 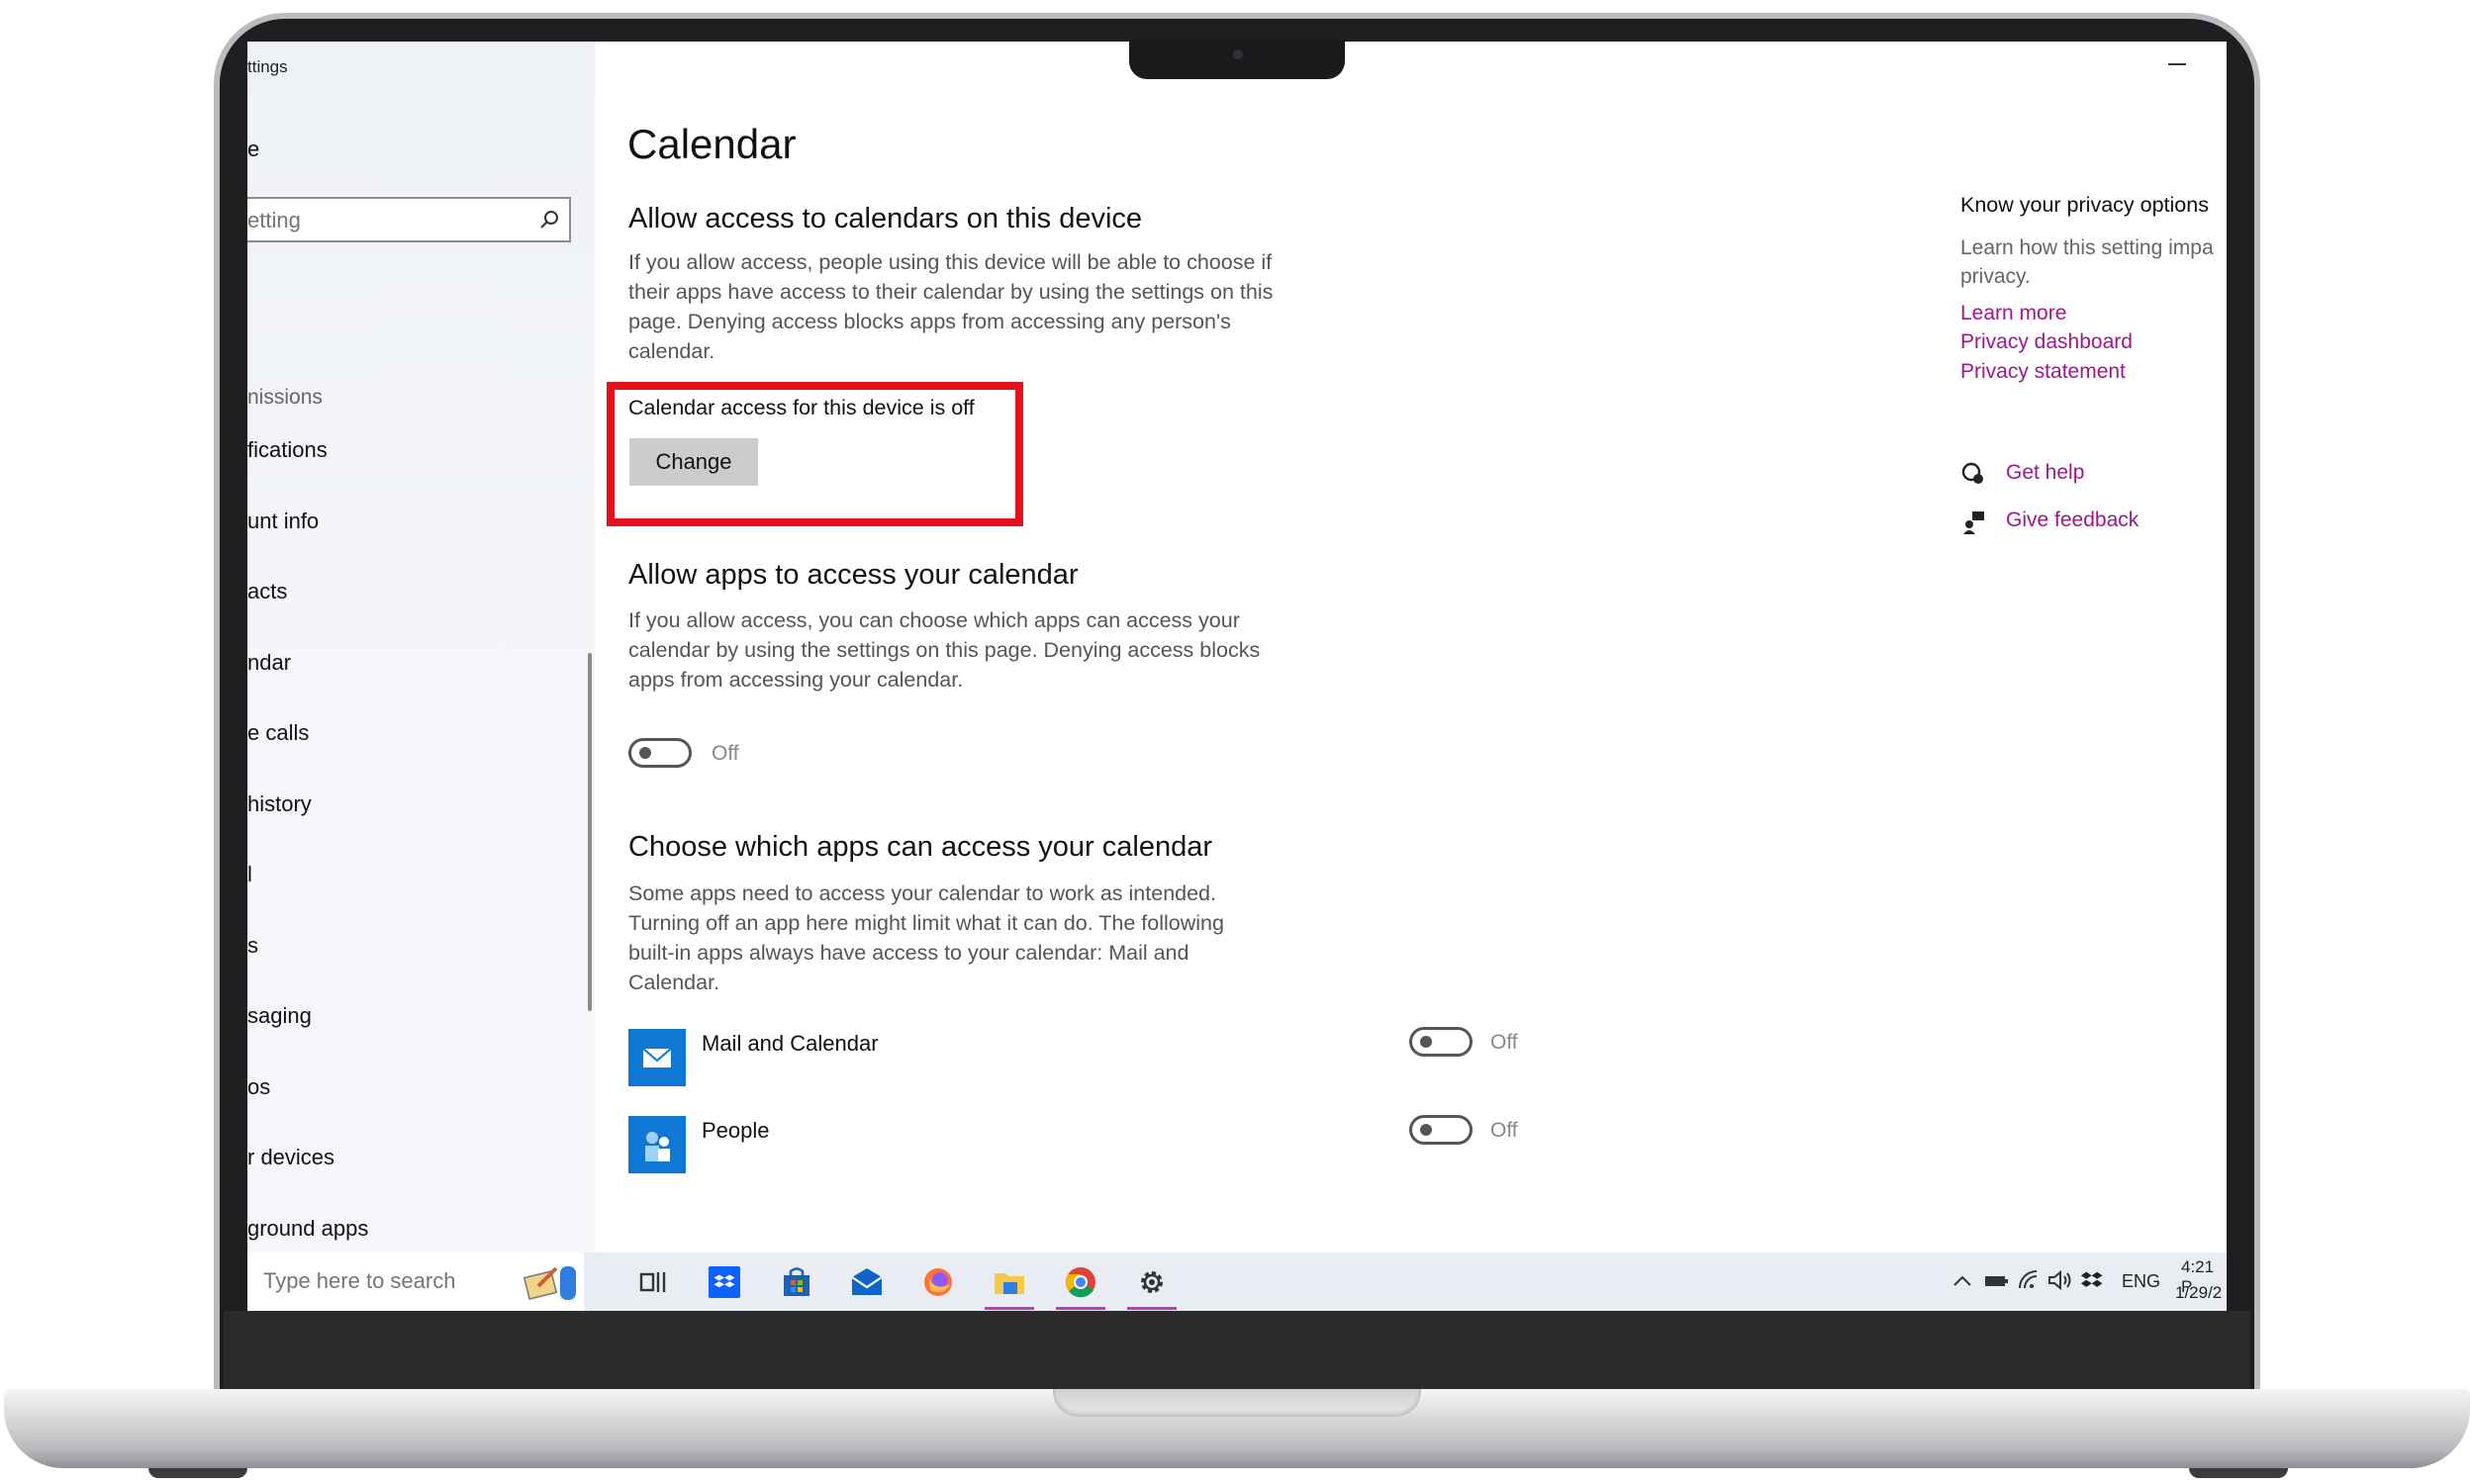 What do you see at coordinates (1080, 1282) in the screenshot?
I see `chrome-icon` at bounding box center [1080, 1282].